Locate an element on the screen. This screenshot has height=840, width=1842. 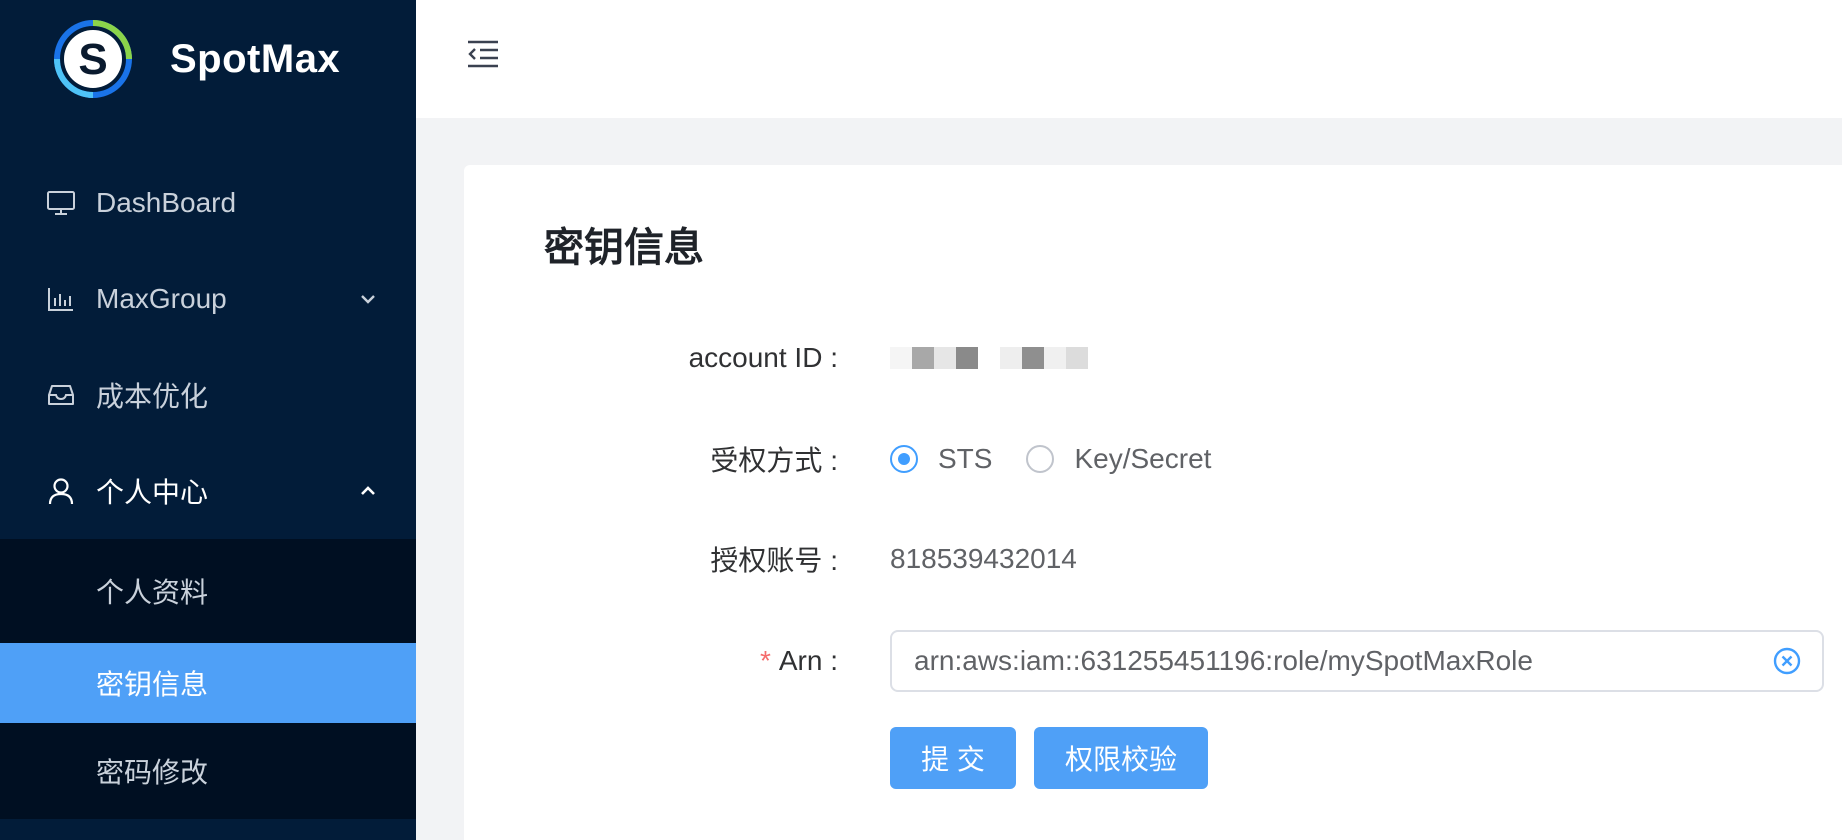
arn-label: * Arn : is located at coordinates (798, 660).